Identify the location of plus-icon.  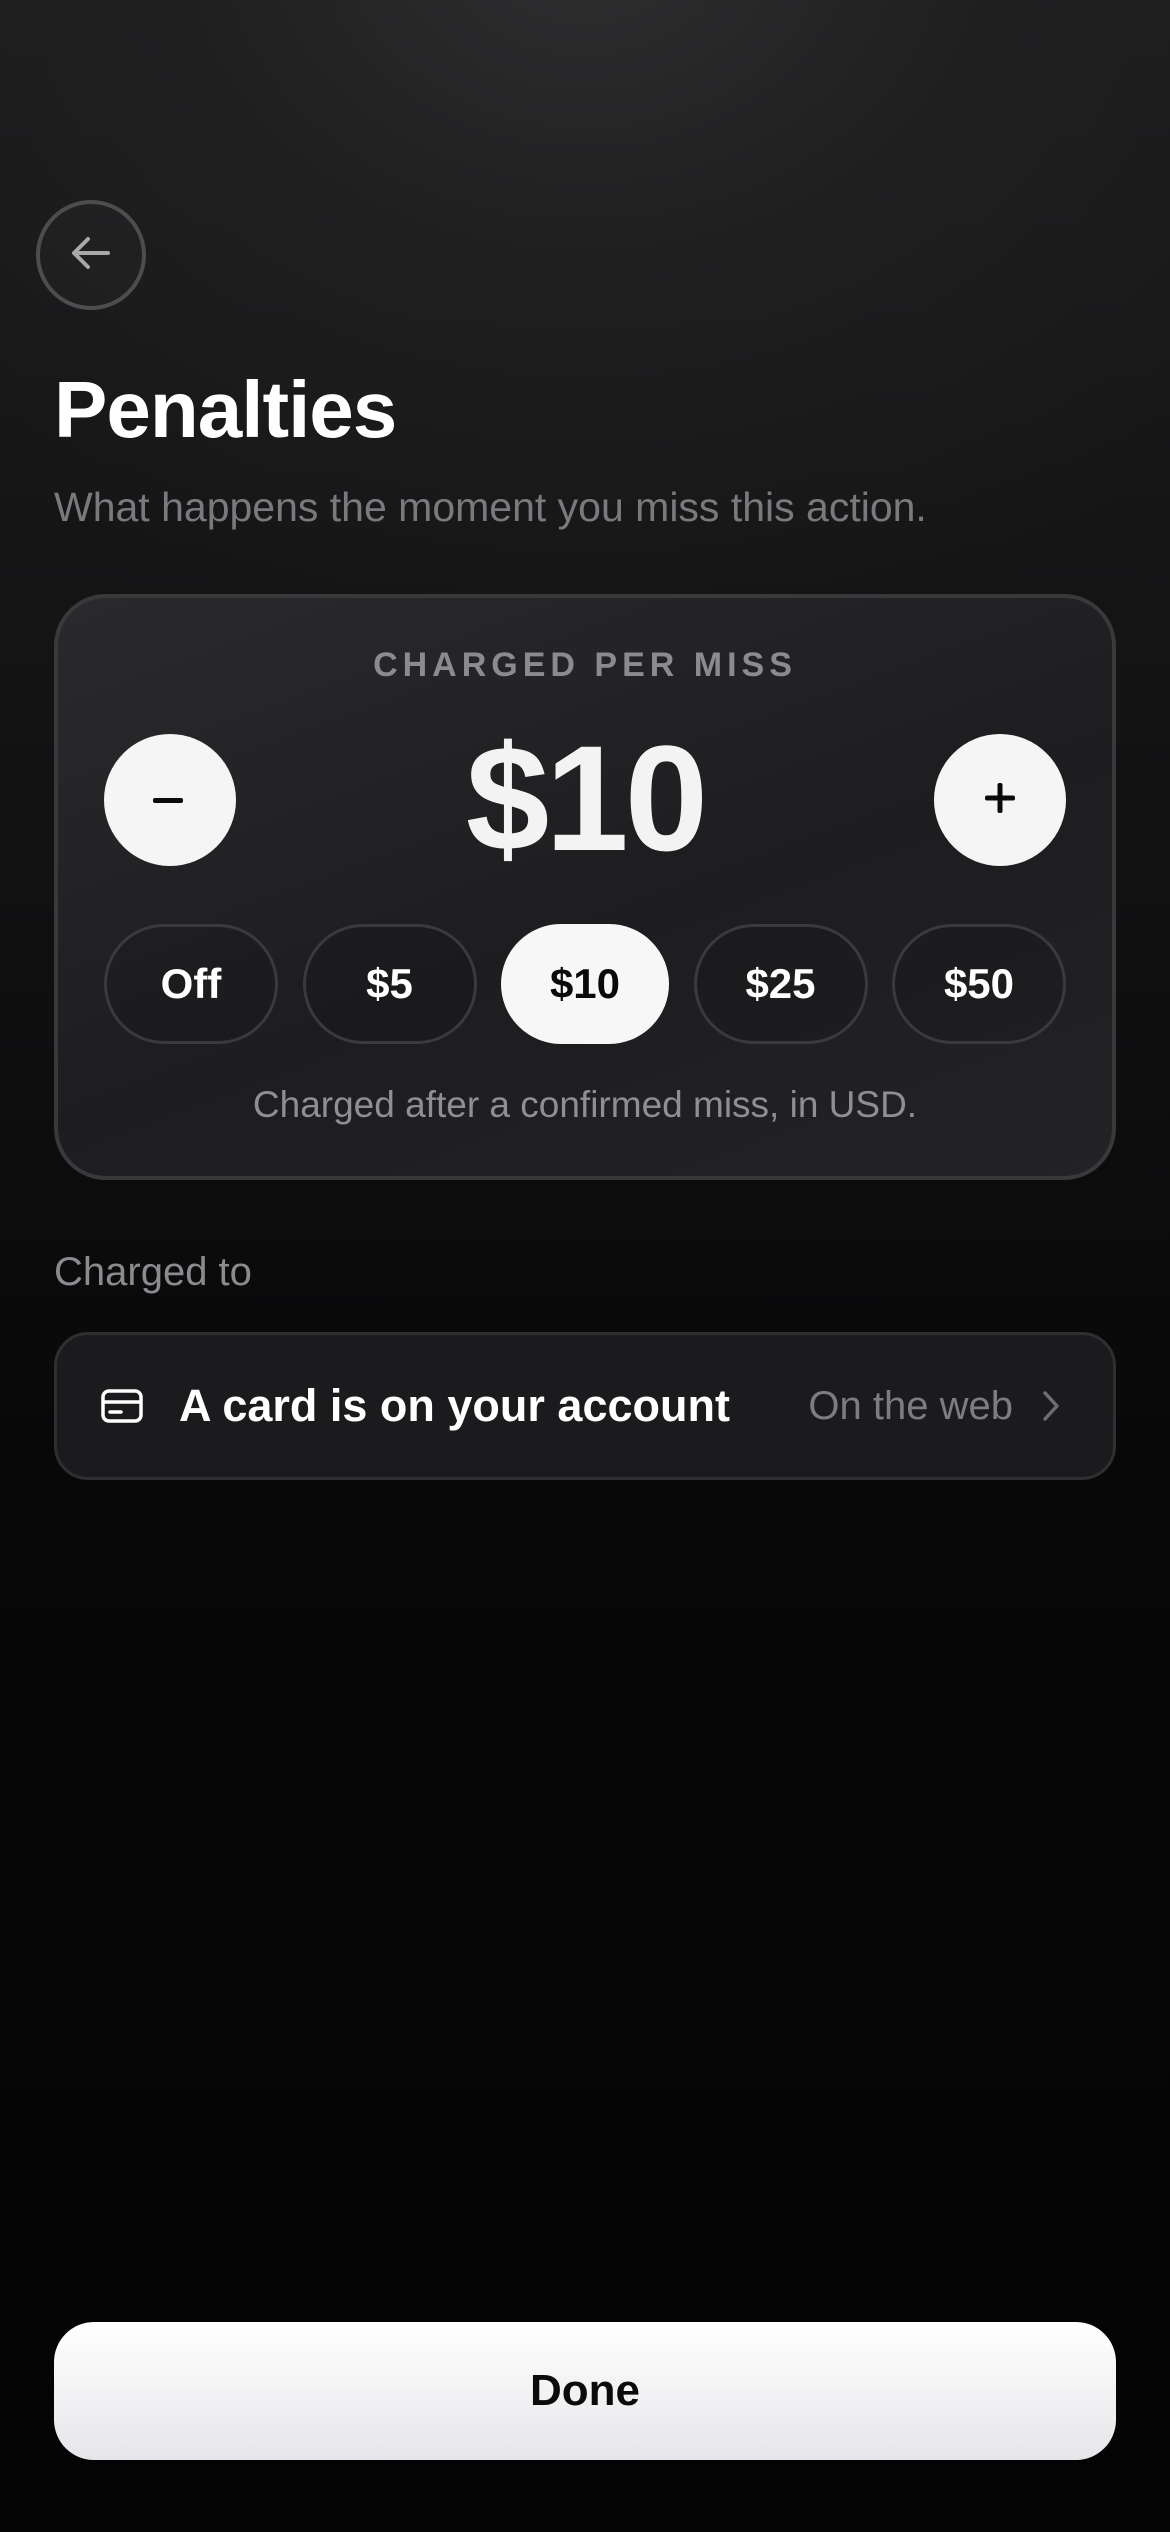
(1000, 800).